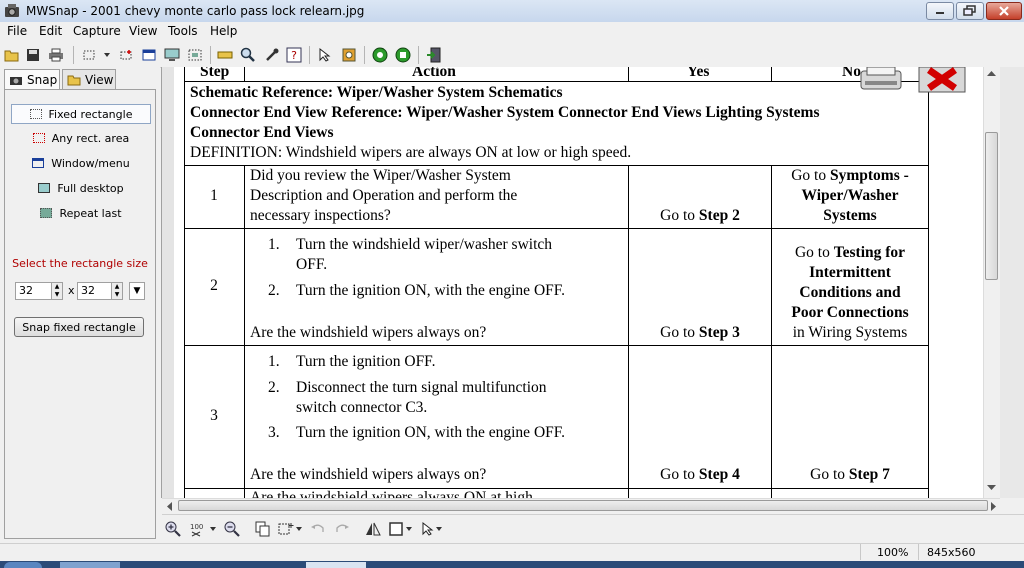  Describe the element at coordinates (17, 31) in the screenshot. I see `menu-file: File` at that location.